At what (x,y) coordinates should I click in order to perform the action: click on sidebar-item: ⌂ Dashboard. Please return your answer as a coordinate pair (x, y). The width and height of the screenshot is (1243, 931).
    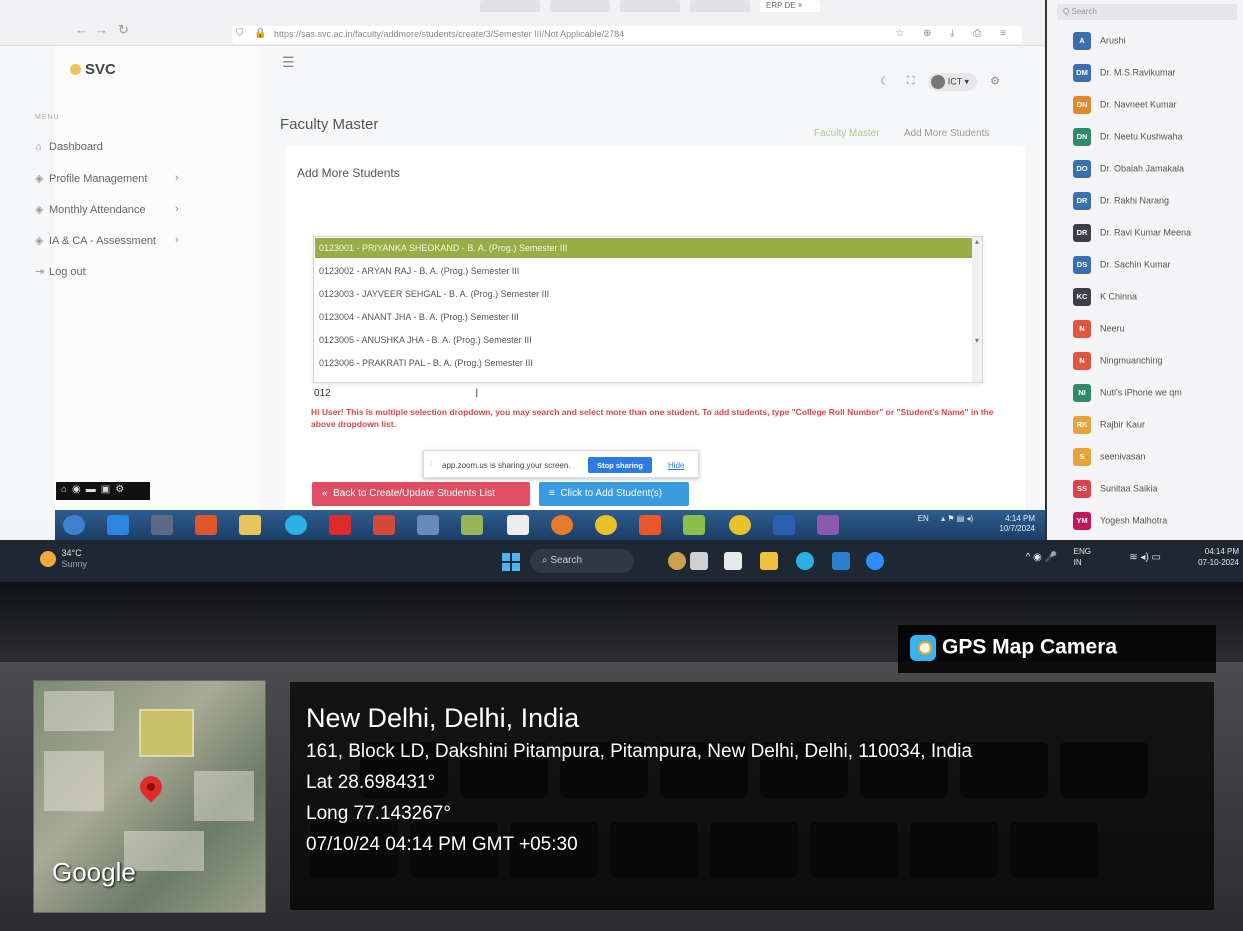
    Looking at the image, I should click on (69, 147).